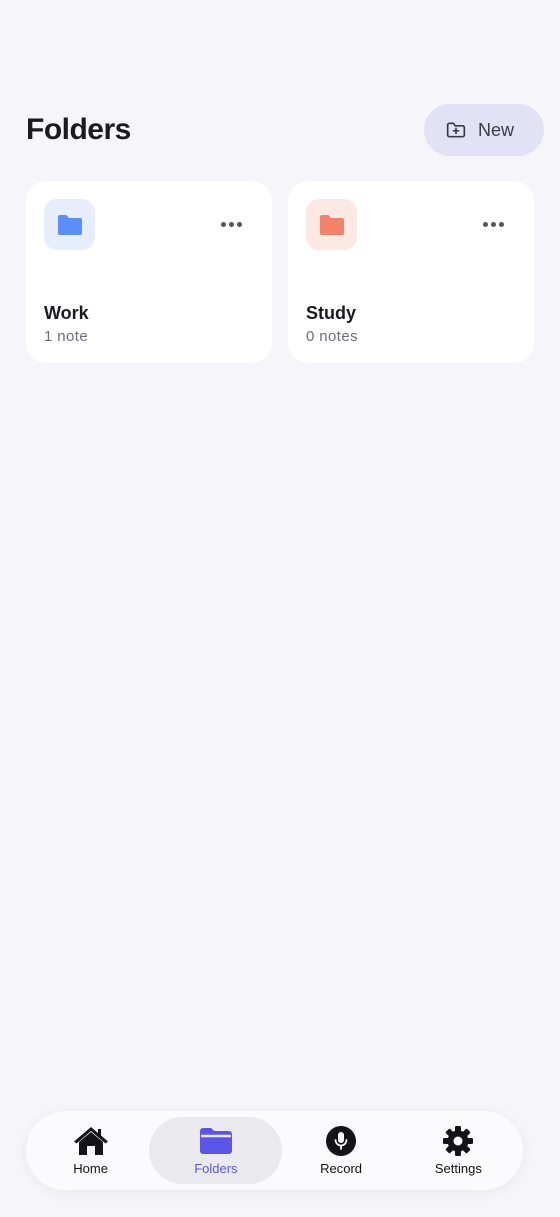  What do you see at coordinates (411, 272) in the screenshot?
I see `folder-card-study: Study 0 notes` at bounding box center [411, 272].